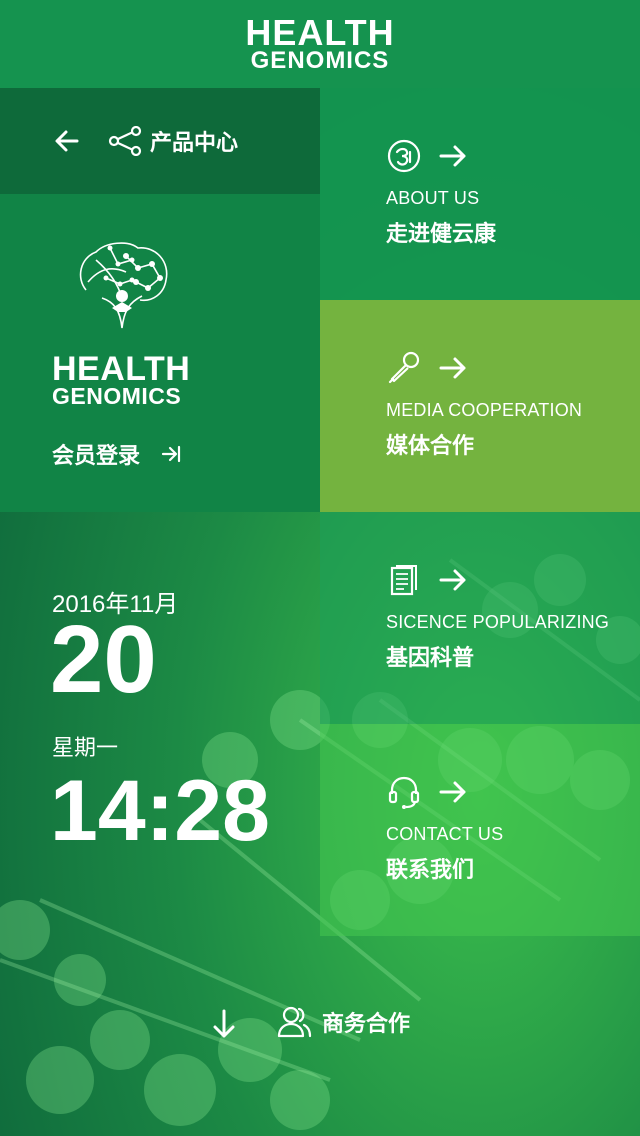 The width and height of the screenshot is (640, 1136). What do you see at coordinates (484, 410) in the screenshot?
I see `tile-media-en: MEDIA COOPERATION` at bounding box center [484, 410].